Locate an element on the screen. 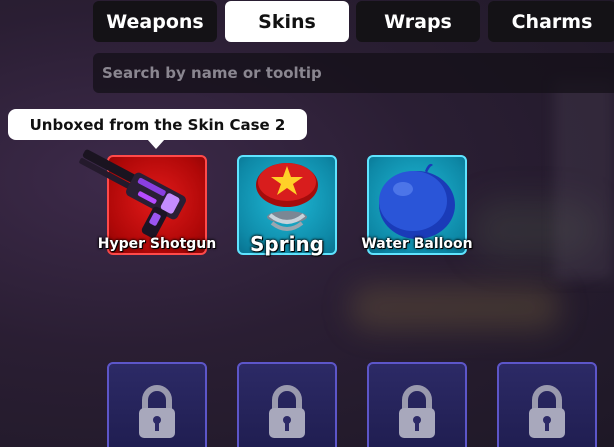 Image resolution: width=614 pixels, height=447 pixels. search-bar is located at coordinates (353, 73).